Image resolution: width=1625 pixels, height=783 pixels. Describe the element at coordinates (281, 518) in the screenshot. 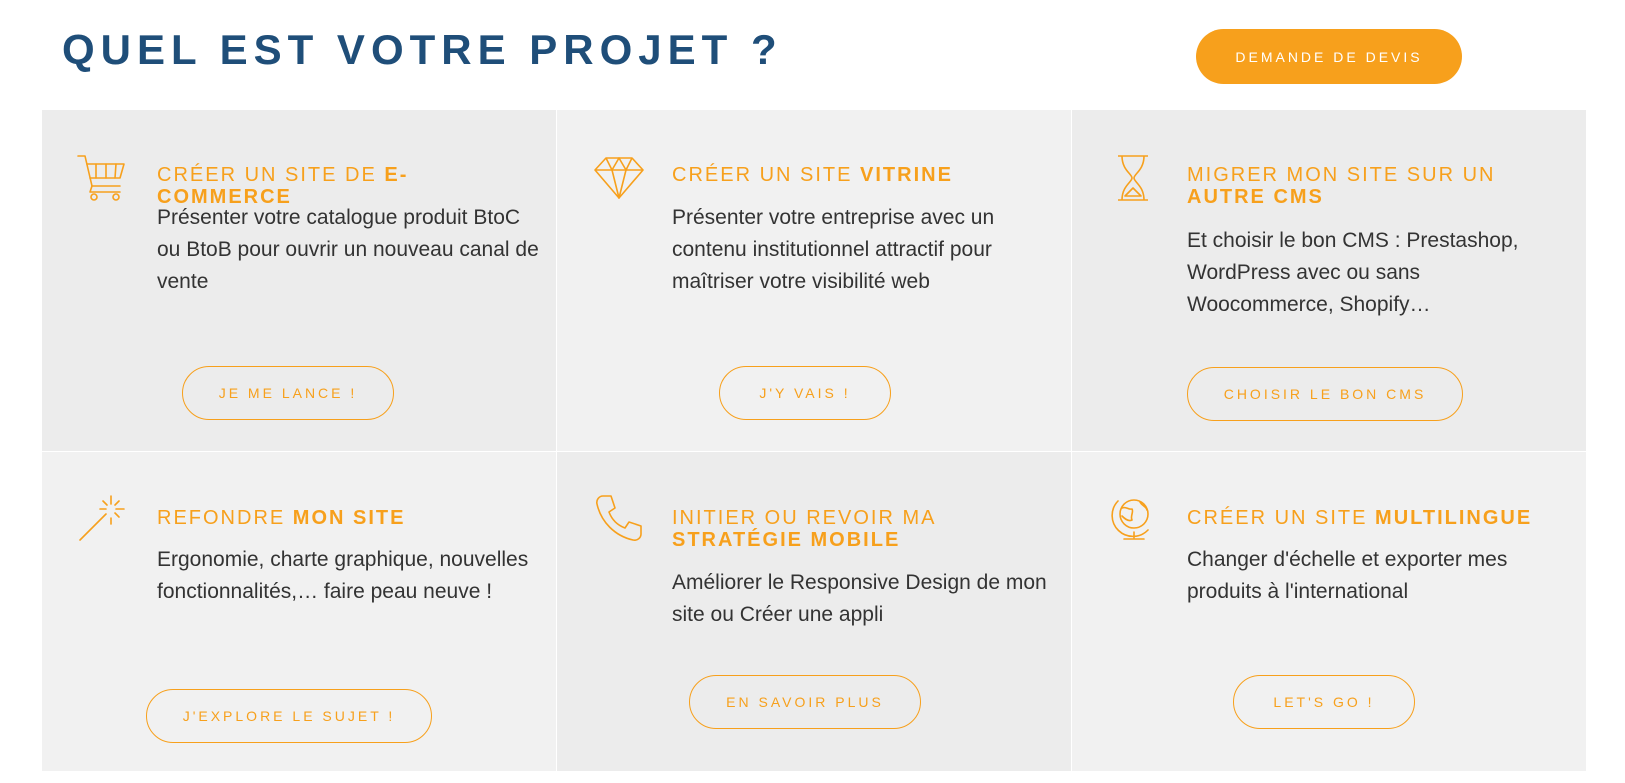

I see `card-title: REFONDRE MON SITE` at that location.